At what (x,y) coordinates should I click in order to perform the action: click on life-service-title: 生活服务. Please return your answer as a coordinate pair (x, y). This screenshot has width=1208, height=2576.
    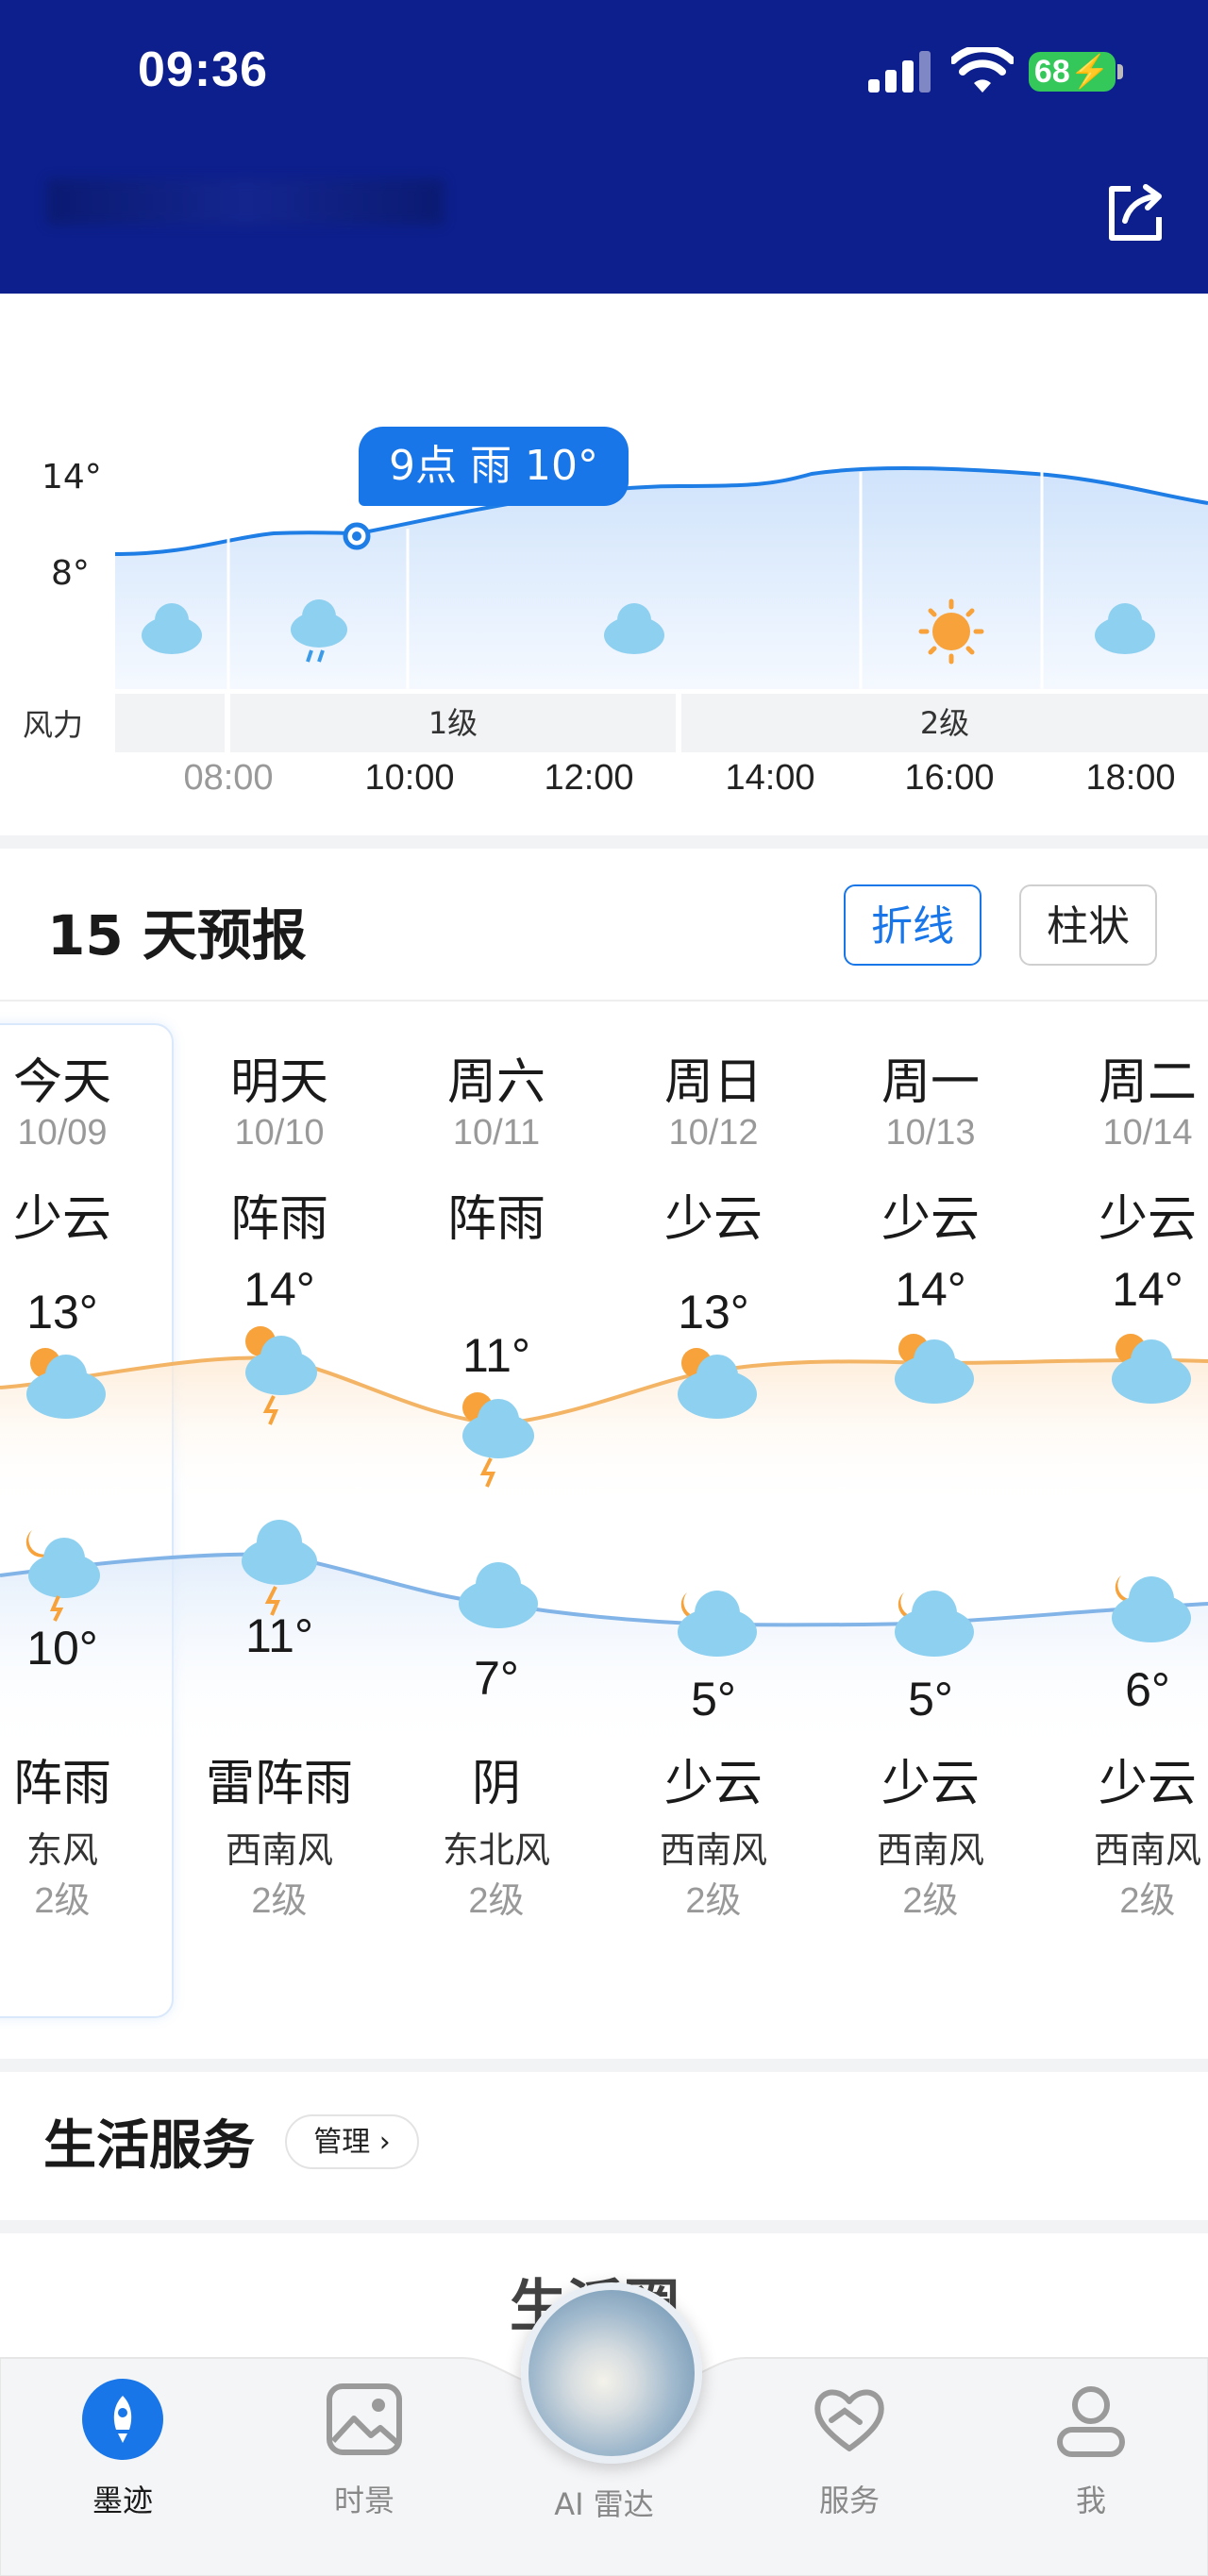
    Looking at the image, I should click on (149, 2146).